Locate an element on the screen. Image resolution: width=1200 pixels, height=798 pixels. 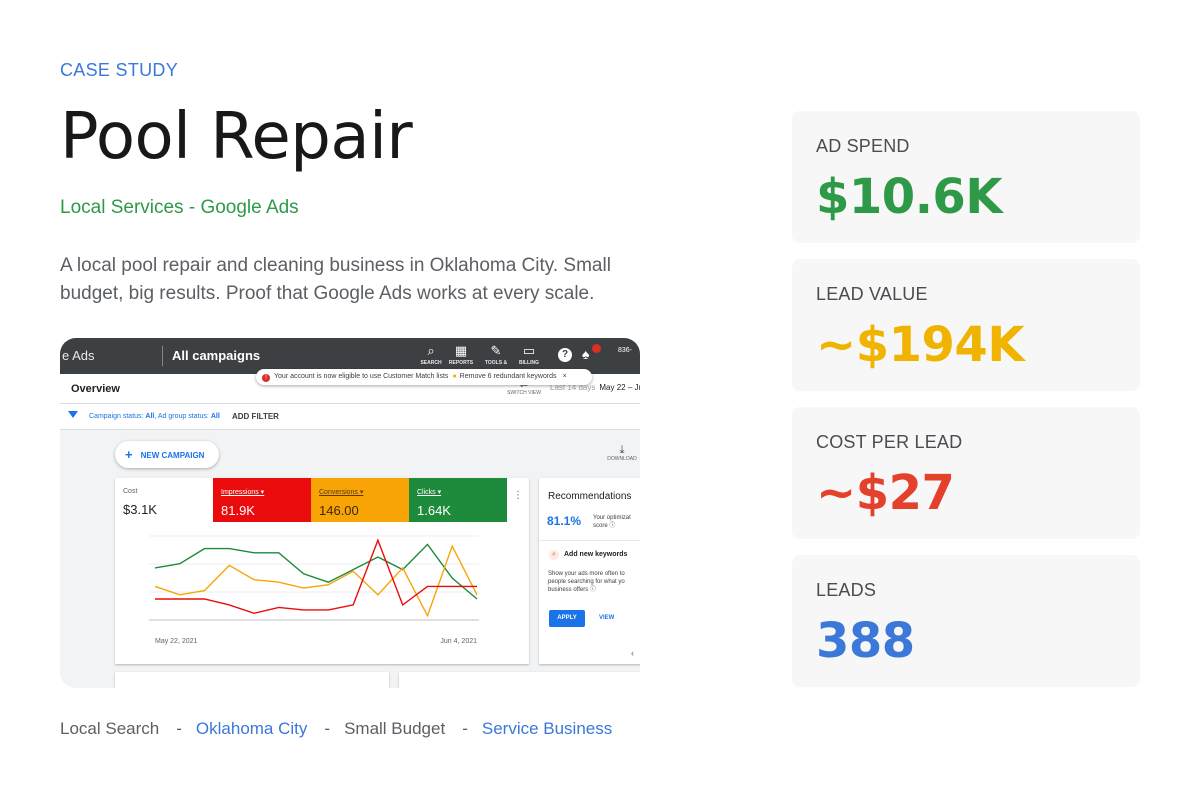
filter-adgroup-status: All is located at coordinates (215, 416).